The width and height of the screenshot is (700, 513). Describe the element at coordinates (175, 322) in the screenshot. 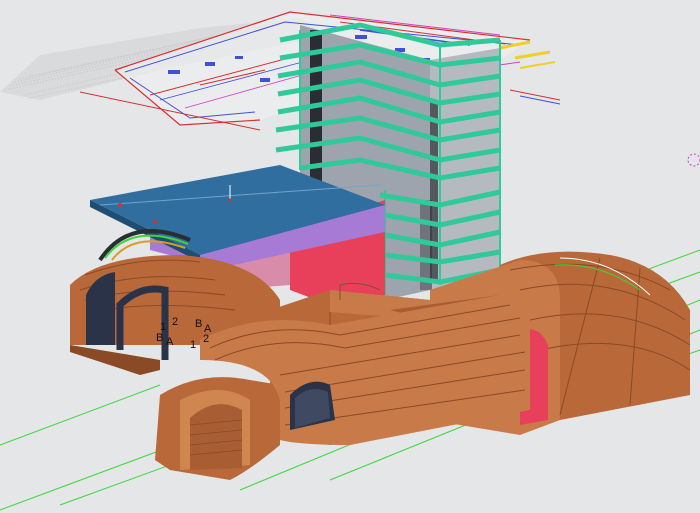

I see `marker-label-2: 2` at that location.